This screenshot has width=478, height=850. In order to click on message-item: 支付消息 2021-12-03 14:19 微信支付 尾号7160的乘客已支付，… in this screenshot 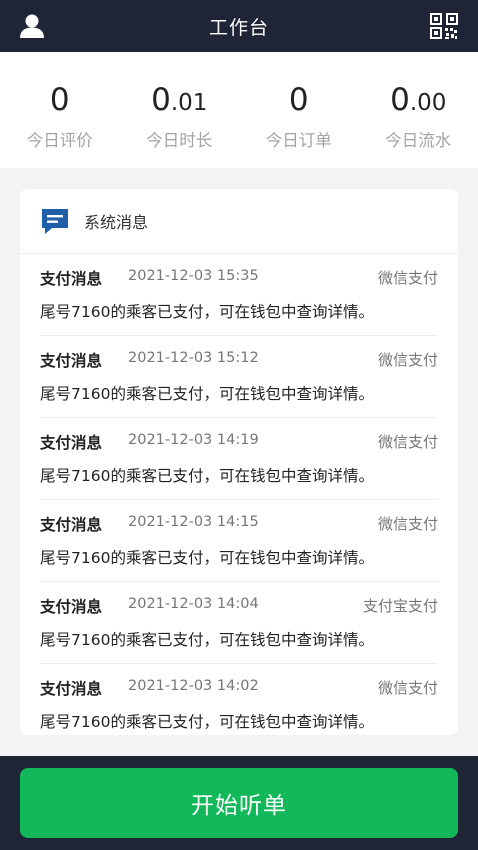, I will do `click(239, 459)`.